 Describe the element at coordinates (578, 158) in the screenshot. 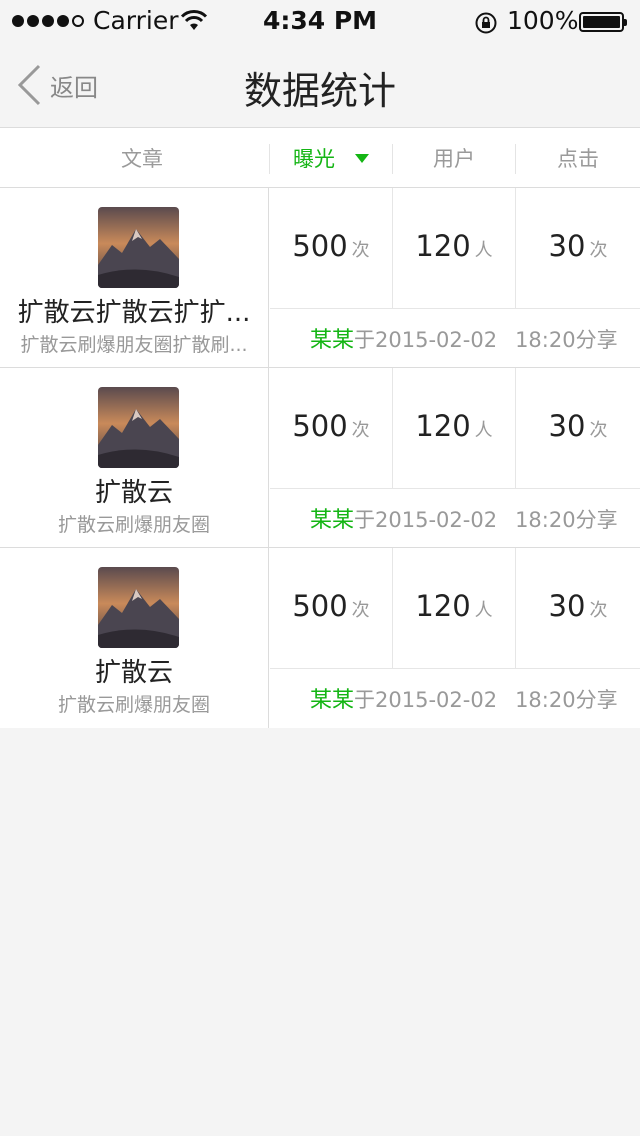

I see `header-clicks: 点击` at that location.